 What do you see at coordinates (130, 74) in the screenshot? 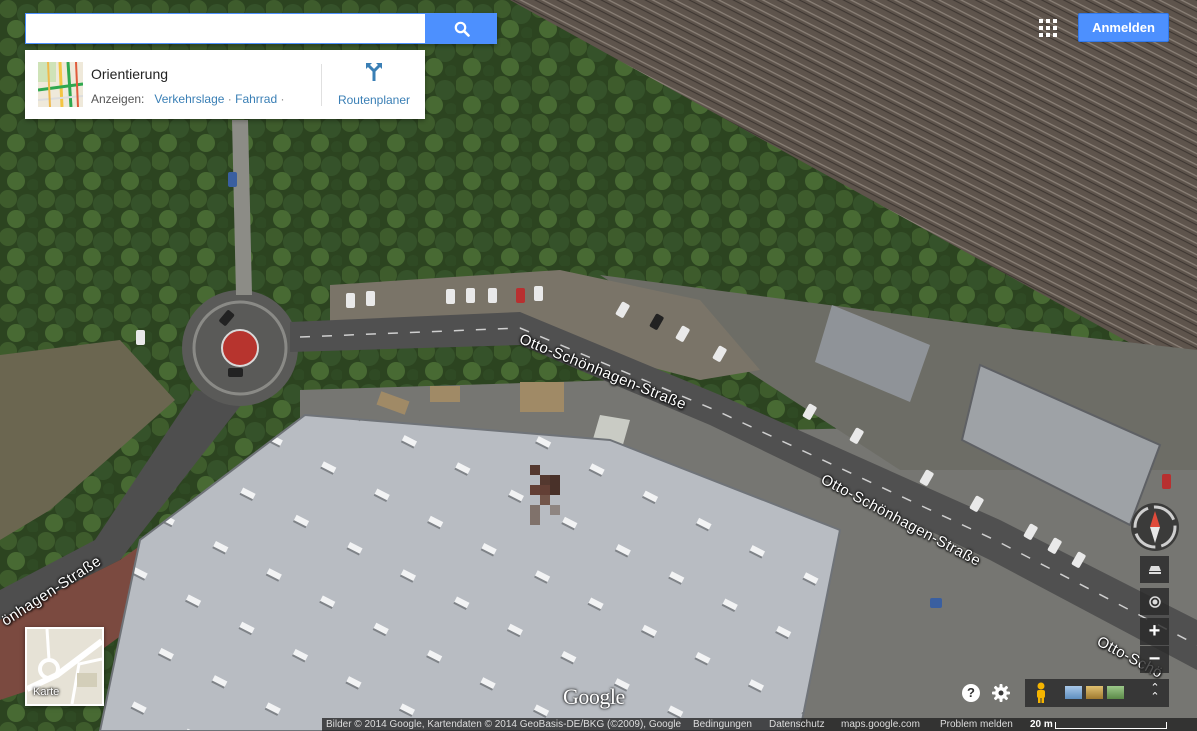
I see `card-title: Orientierung` at bounding box center [130, 74].